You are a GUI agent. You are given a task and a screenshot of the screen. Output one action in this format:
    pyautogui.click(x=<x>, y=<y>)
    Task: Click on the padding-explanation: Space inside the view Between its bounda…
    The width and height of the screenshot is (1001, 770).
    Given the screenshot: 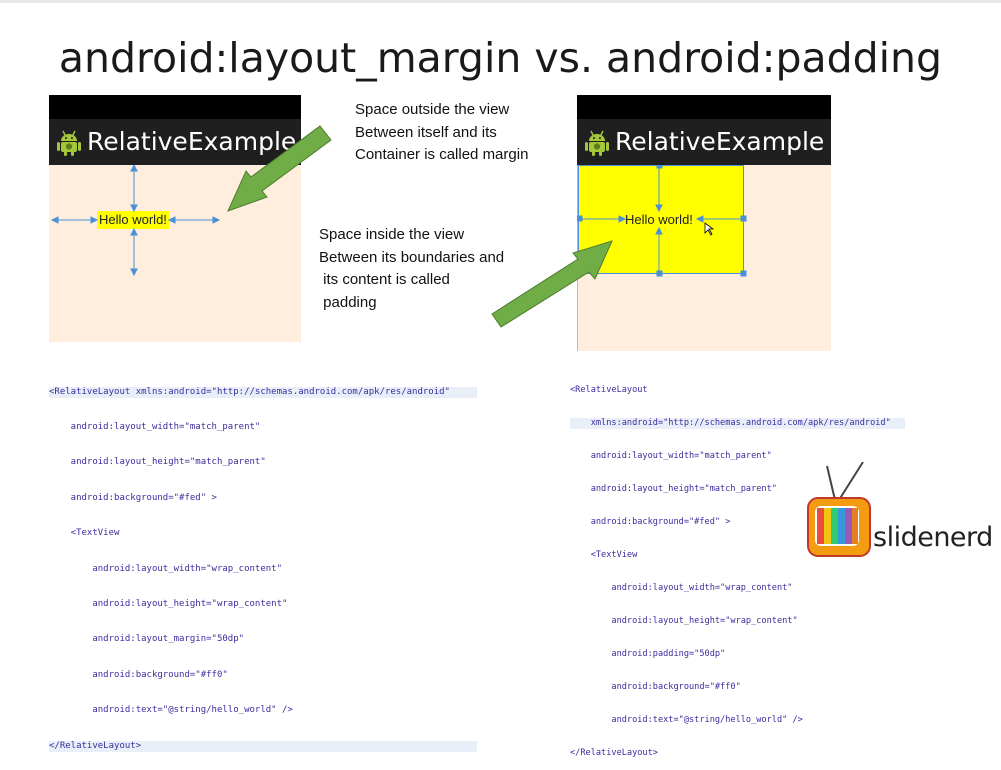 What is the action you would take?
    pyautogui.click(x=412, y=268)
    